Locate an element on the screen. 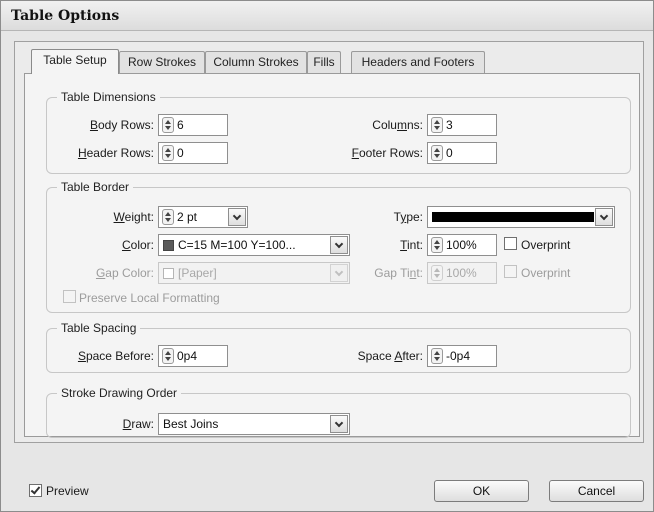 The height and width of the screenshot is (512, 654). paper-swatch-icon is located at coordinates (168, 273).